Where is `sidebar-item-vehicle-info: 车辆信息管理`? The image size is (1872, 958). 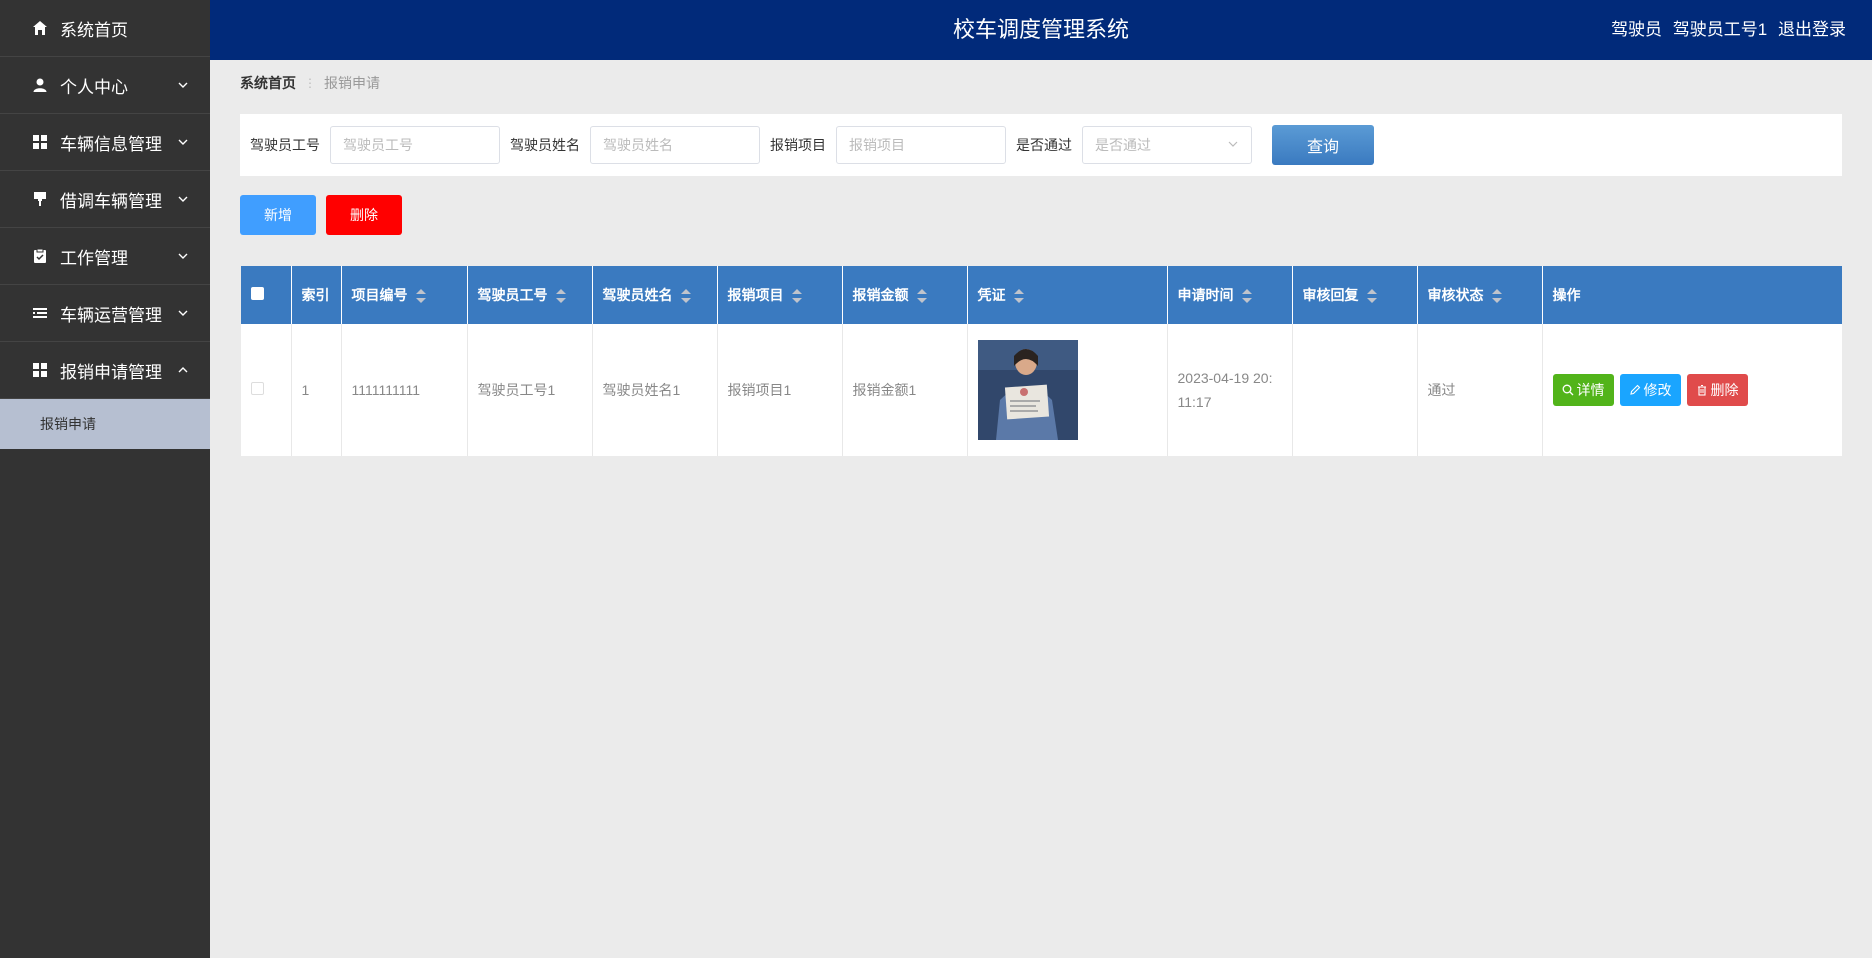 sidebar-item-vehicle-info: 车辆信息管理 is located at coordinates (105, 142).